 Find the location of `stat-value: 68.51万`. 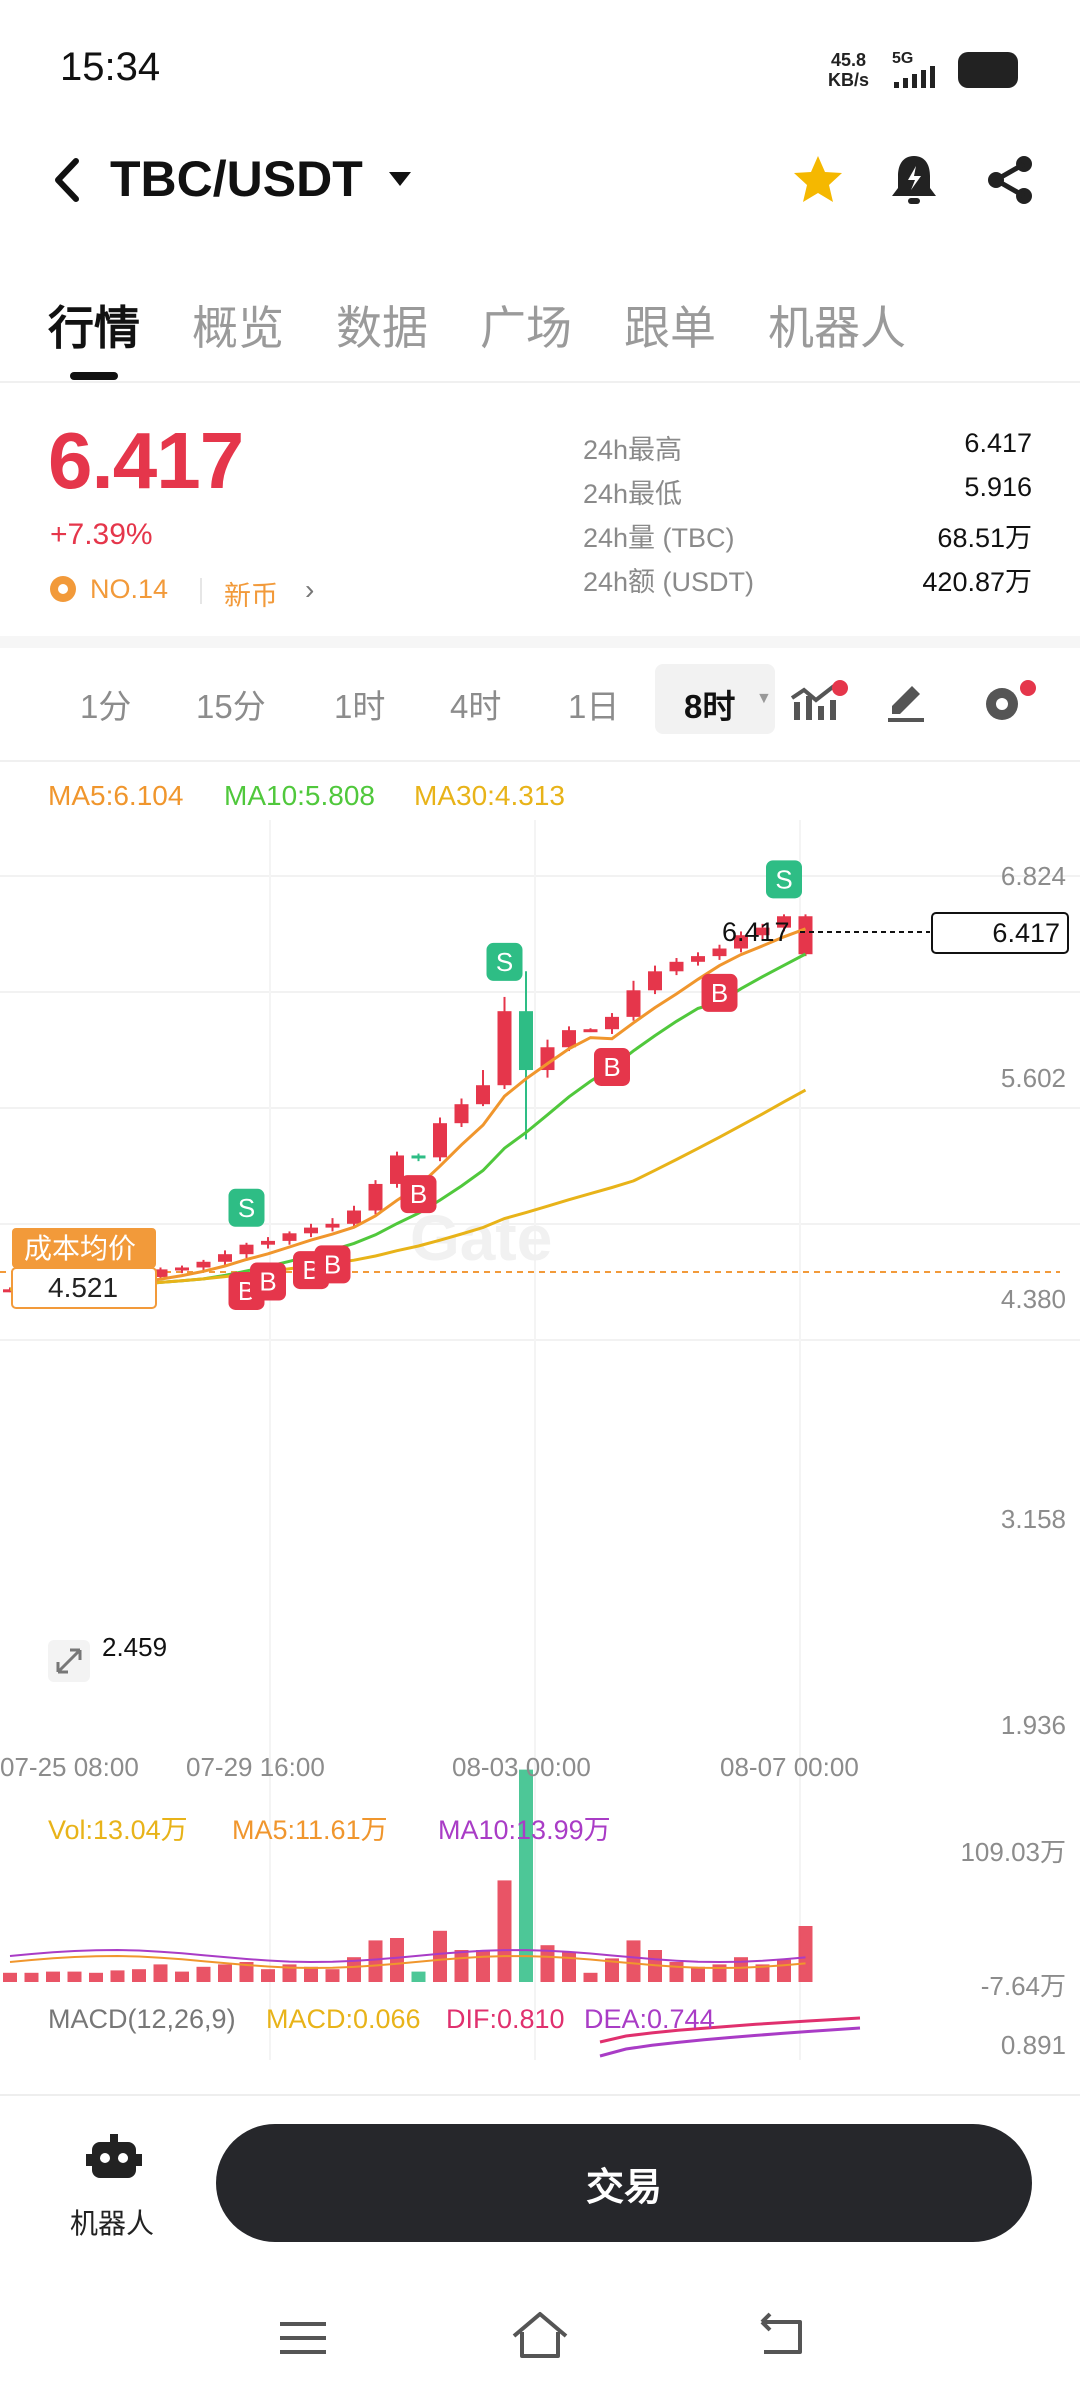

stat-value: 68.51万 is located at coordinates (984, 538).